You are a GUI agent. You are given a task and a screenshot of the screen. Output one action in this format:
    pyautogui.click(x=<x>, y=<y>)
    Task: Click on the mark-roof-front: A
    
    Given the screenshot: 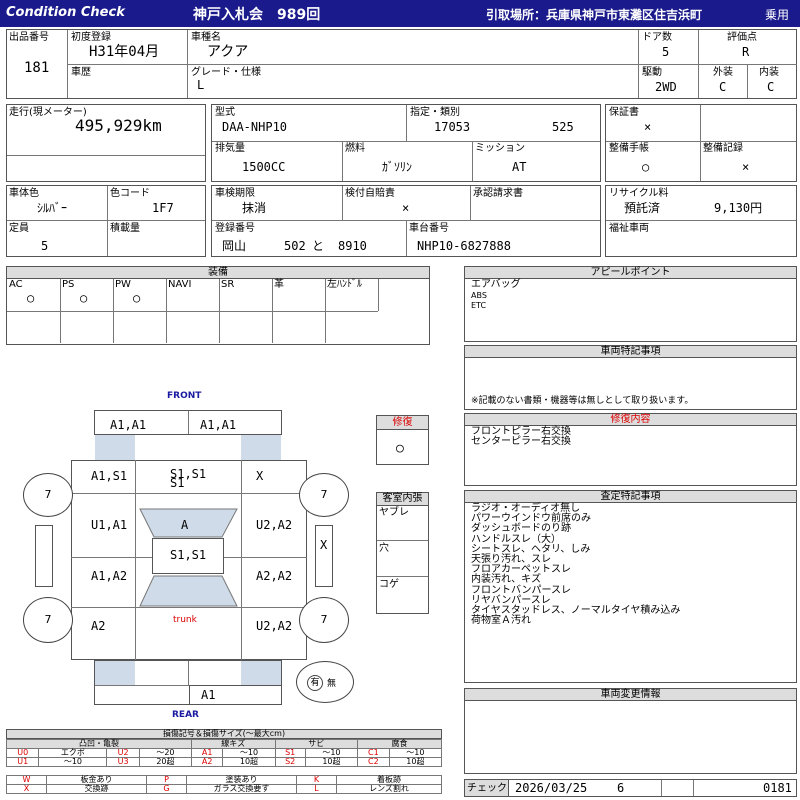 What is the action you would take?
    pyautogui.click(x=185, y=525)
    